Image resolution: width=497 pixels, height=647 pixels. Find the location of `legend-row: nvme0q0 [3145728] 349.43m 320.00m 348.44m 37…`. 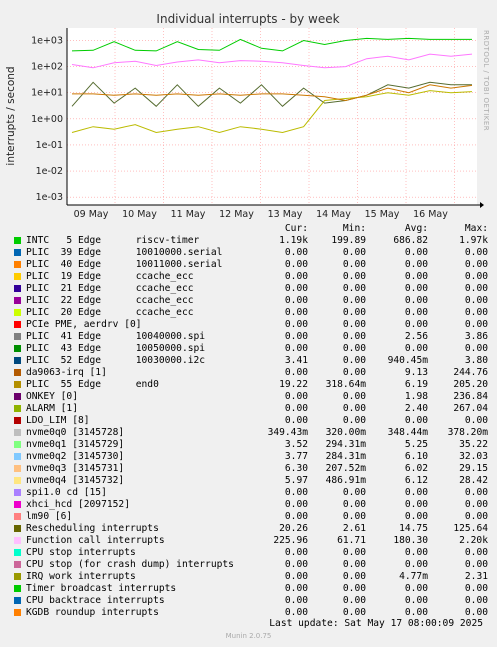

legend-row: nvme0q0 [3145728] 349.43m 320.00m 348.44m 37… is located at coordinates (250, 433).